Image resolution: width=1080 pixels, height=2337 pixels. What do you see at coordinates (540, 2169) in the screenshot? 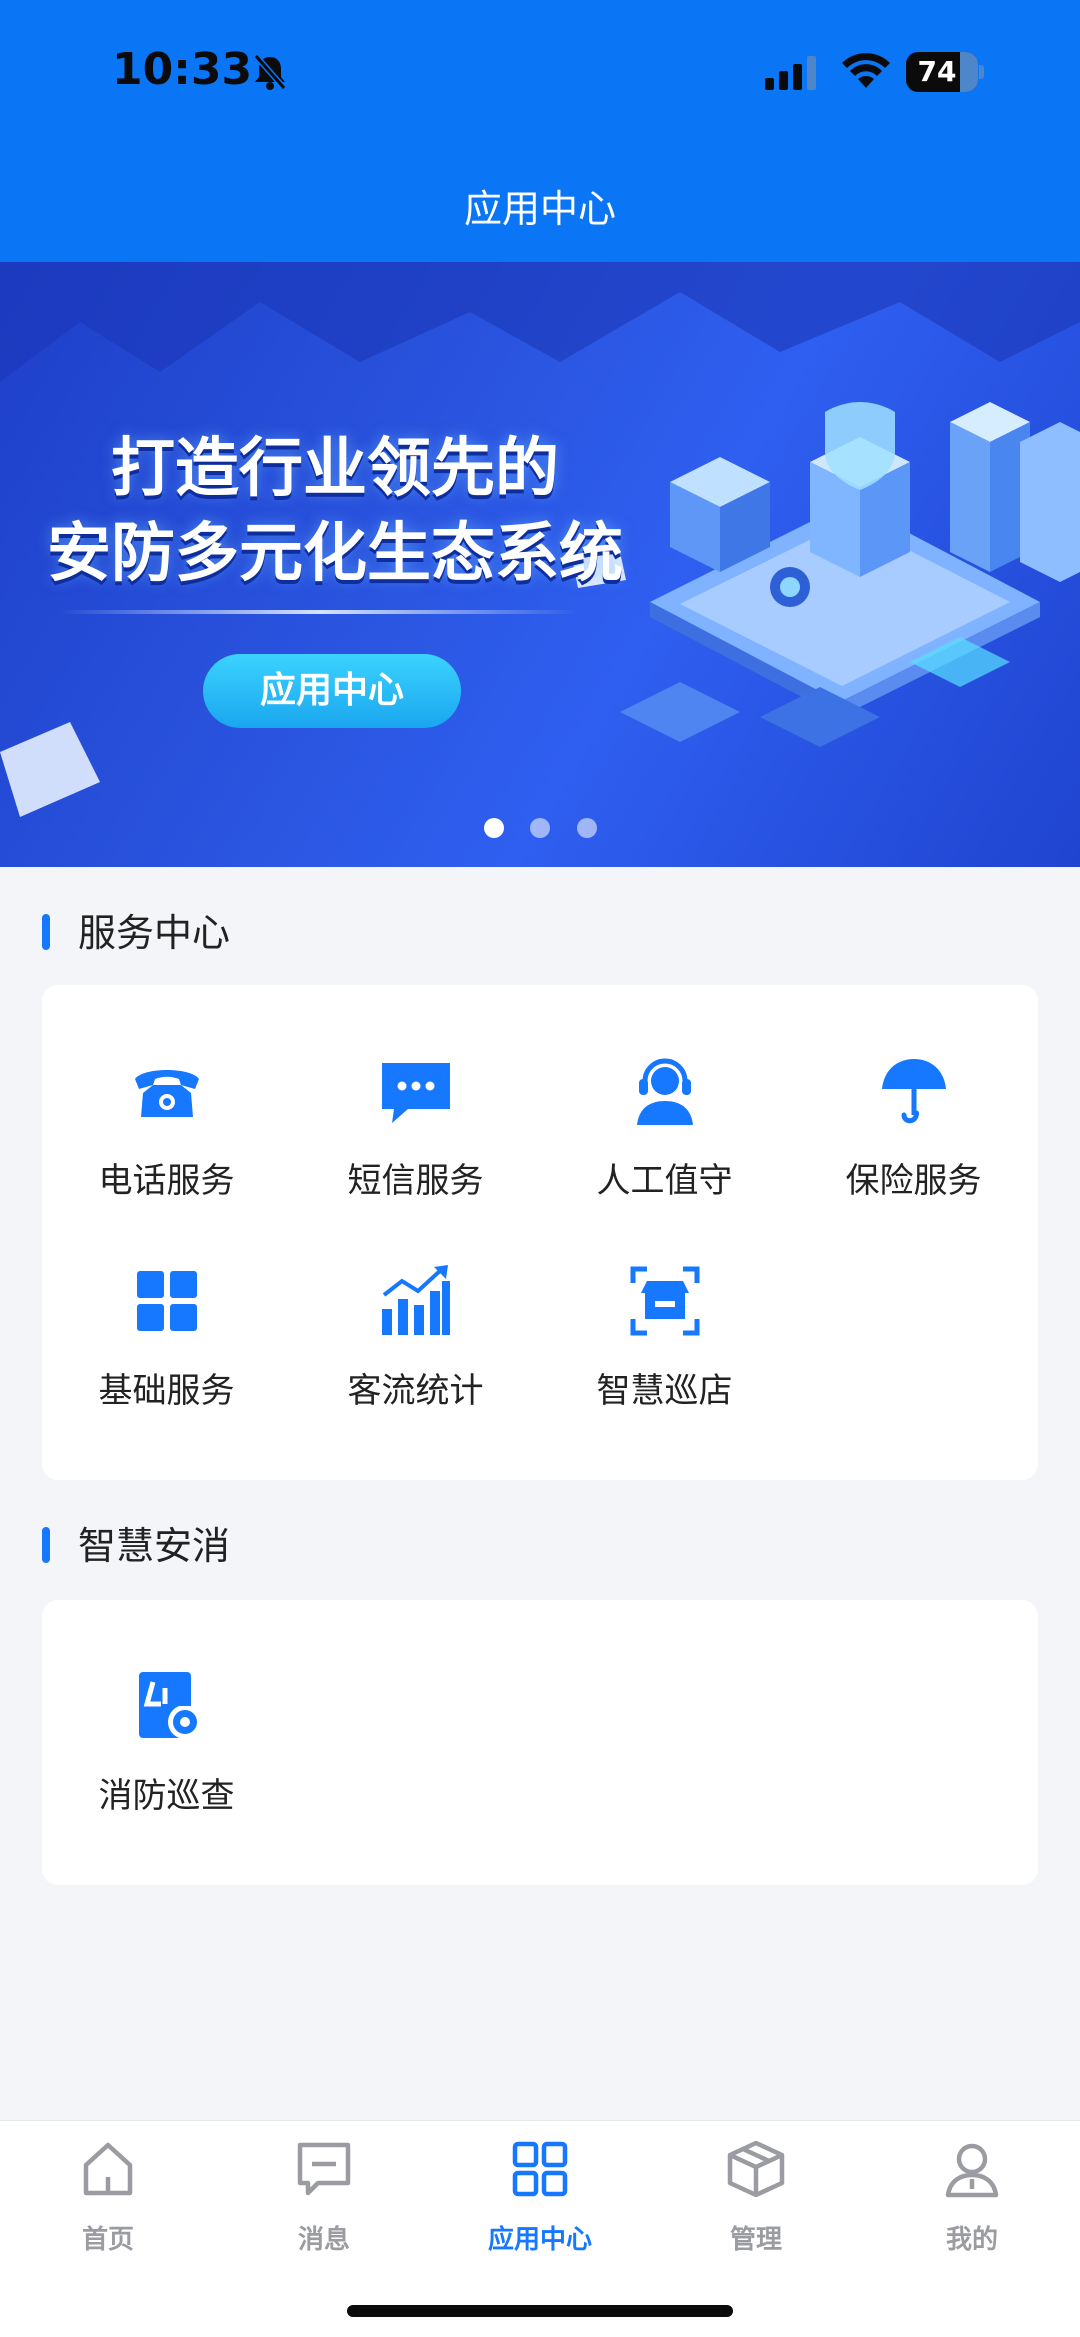
I see `apps-icon` at bounding box center [540, 2169].